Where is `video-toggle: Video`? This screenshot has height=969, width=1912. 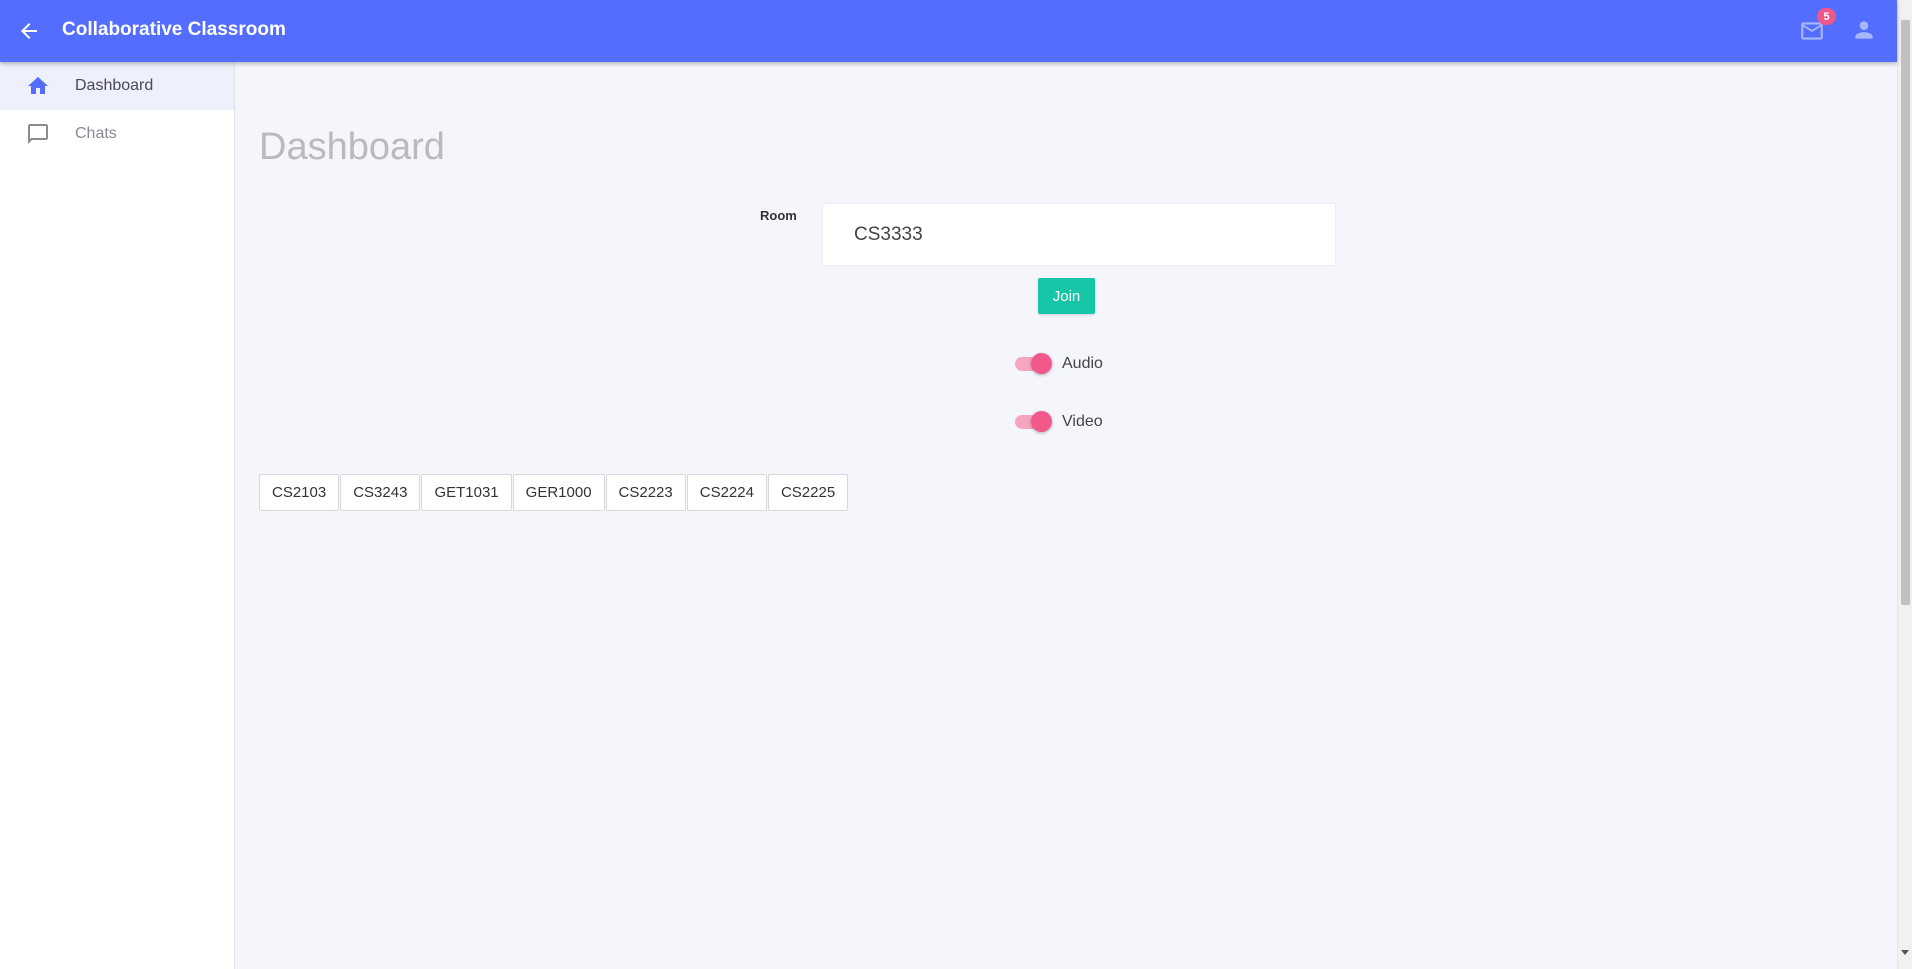 video-toggle: Video is located at coordinates (1059, 421).